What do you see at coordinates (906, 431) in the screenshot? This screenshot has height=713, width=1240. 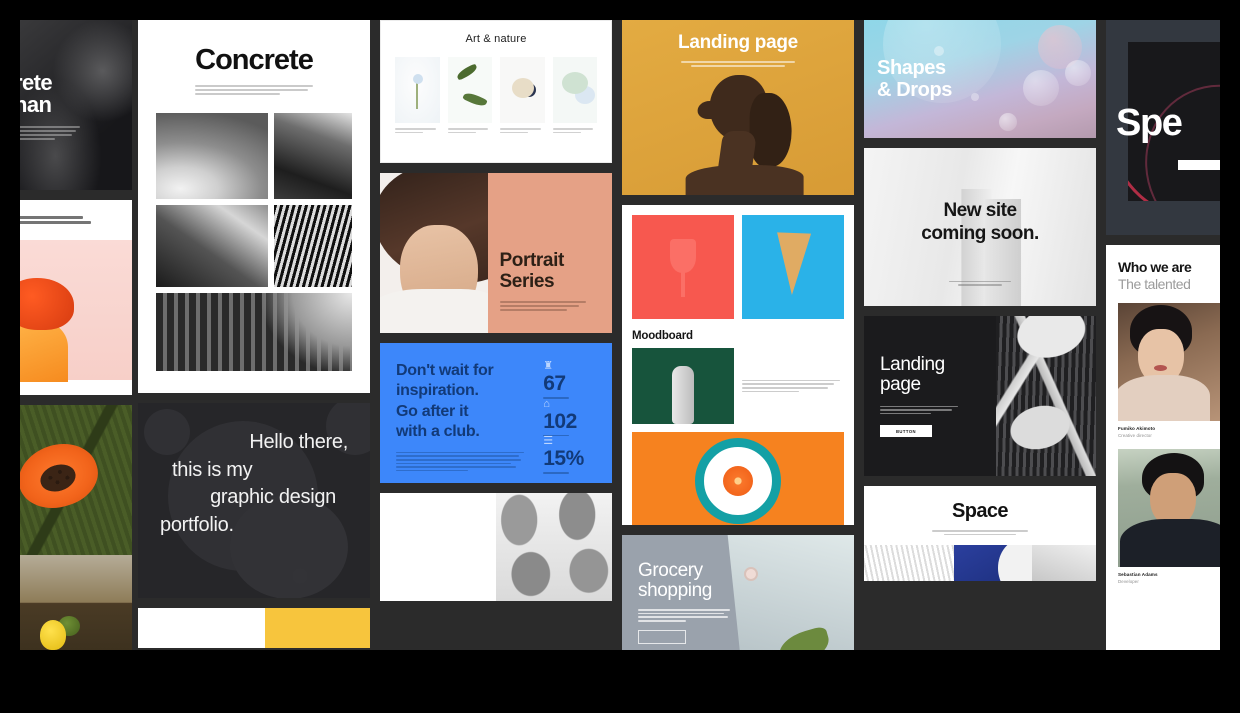 I see `landing-dark-button: BUTTON` at bounding box center [906, 431].